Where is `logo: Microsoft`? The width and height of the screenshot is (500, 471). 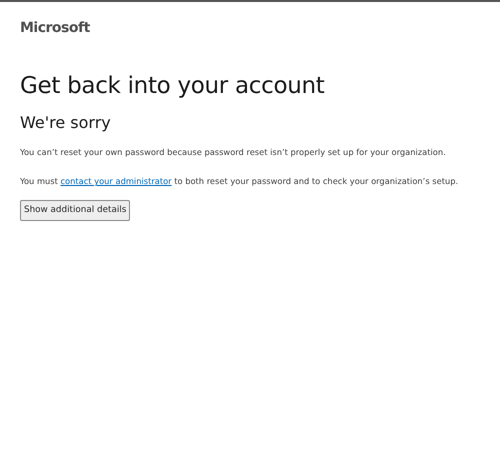
logo: Microsoft is located at coordinates (55, 28).